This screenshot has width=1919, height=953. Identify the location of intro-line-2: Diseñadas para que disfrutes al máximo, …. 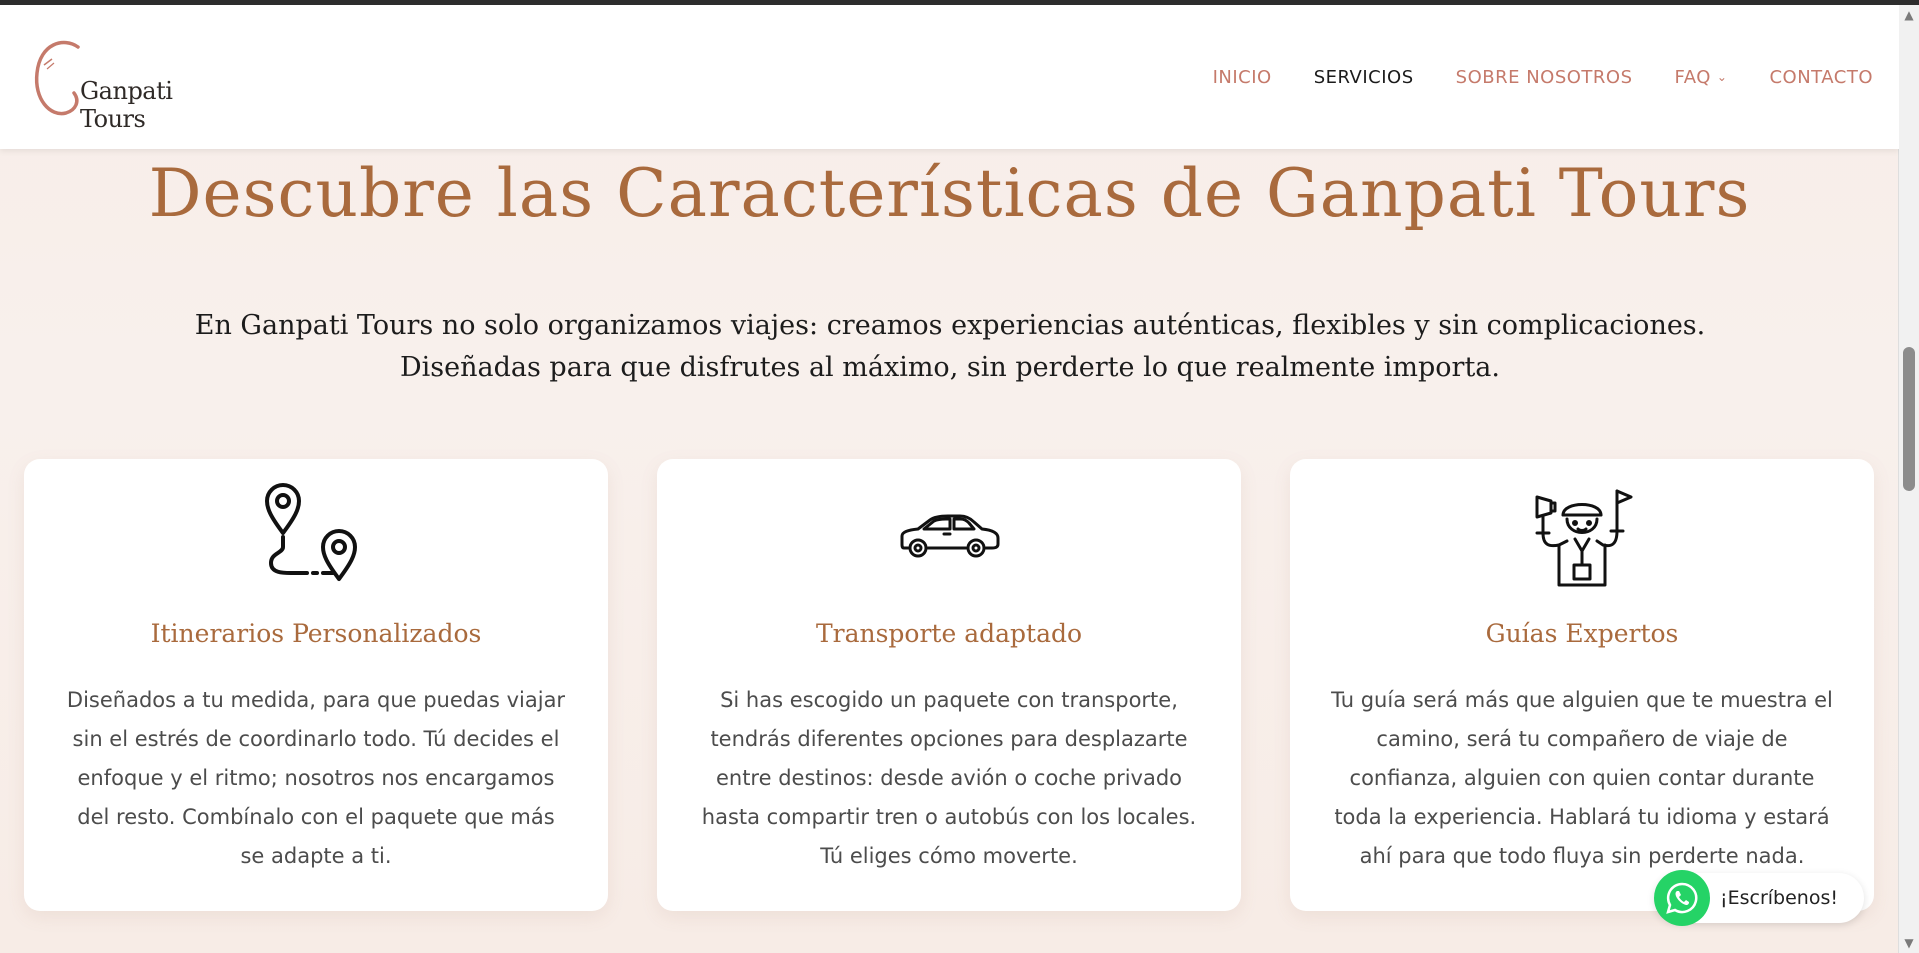
(950, 367).